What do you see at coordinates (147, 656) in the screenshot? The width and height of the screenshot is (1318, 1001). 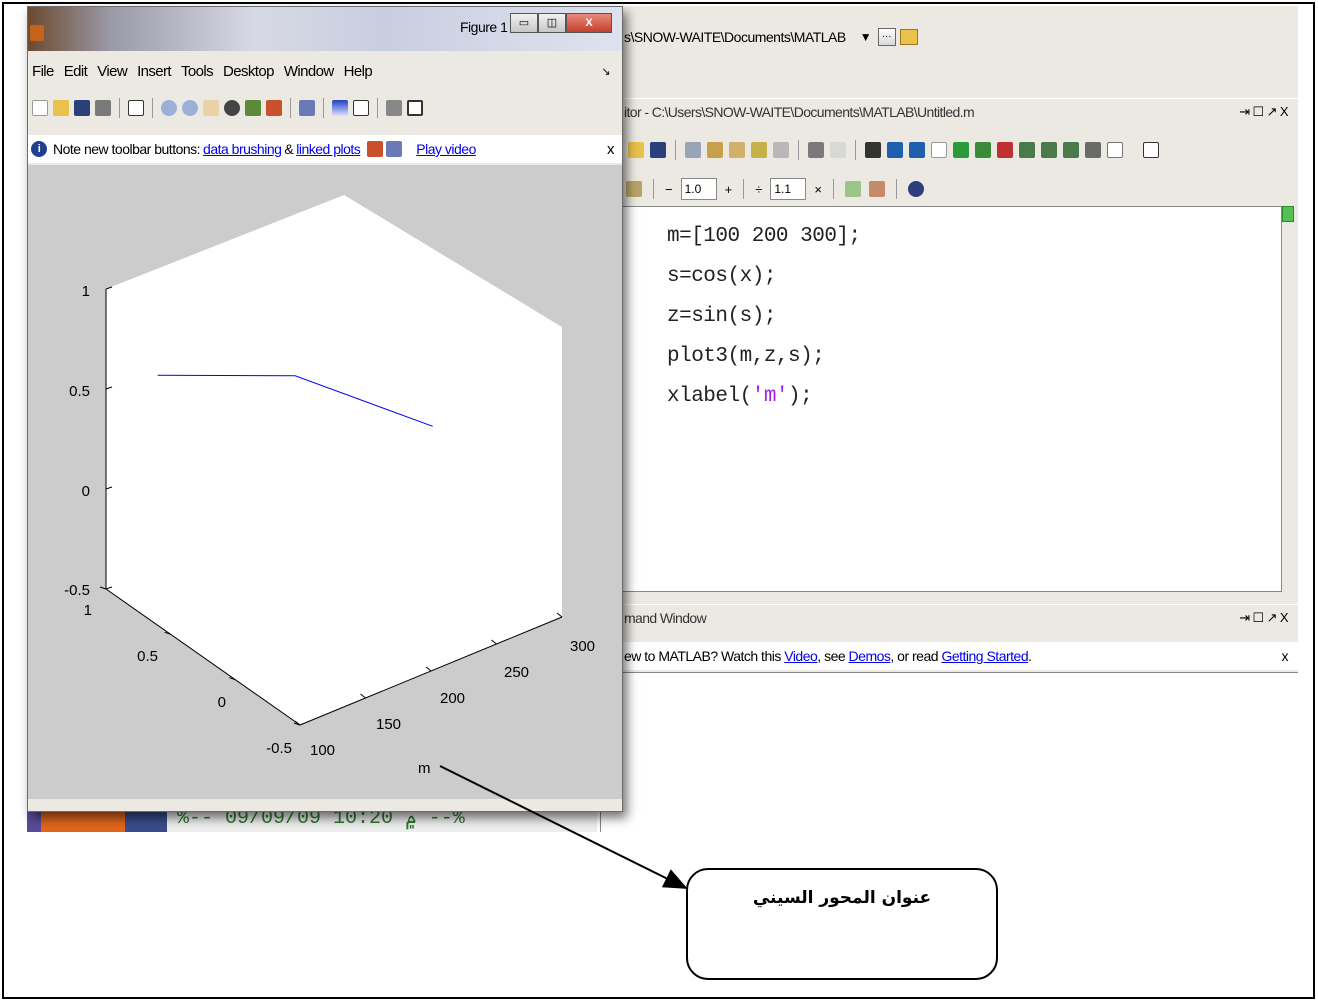 I see `y-tick-label: 0.5` at bounding box center [147, 656].